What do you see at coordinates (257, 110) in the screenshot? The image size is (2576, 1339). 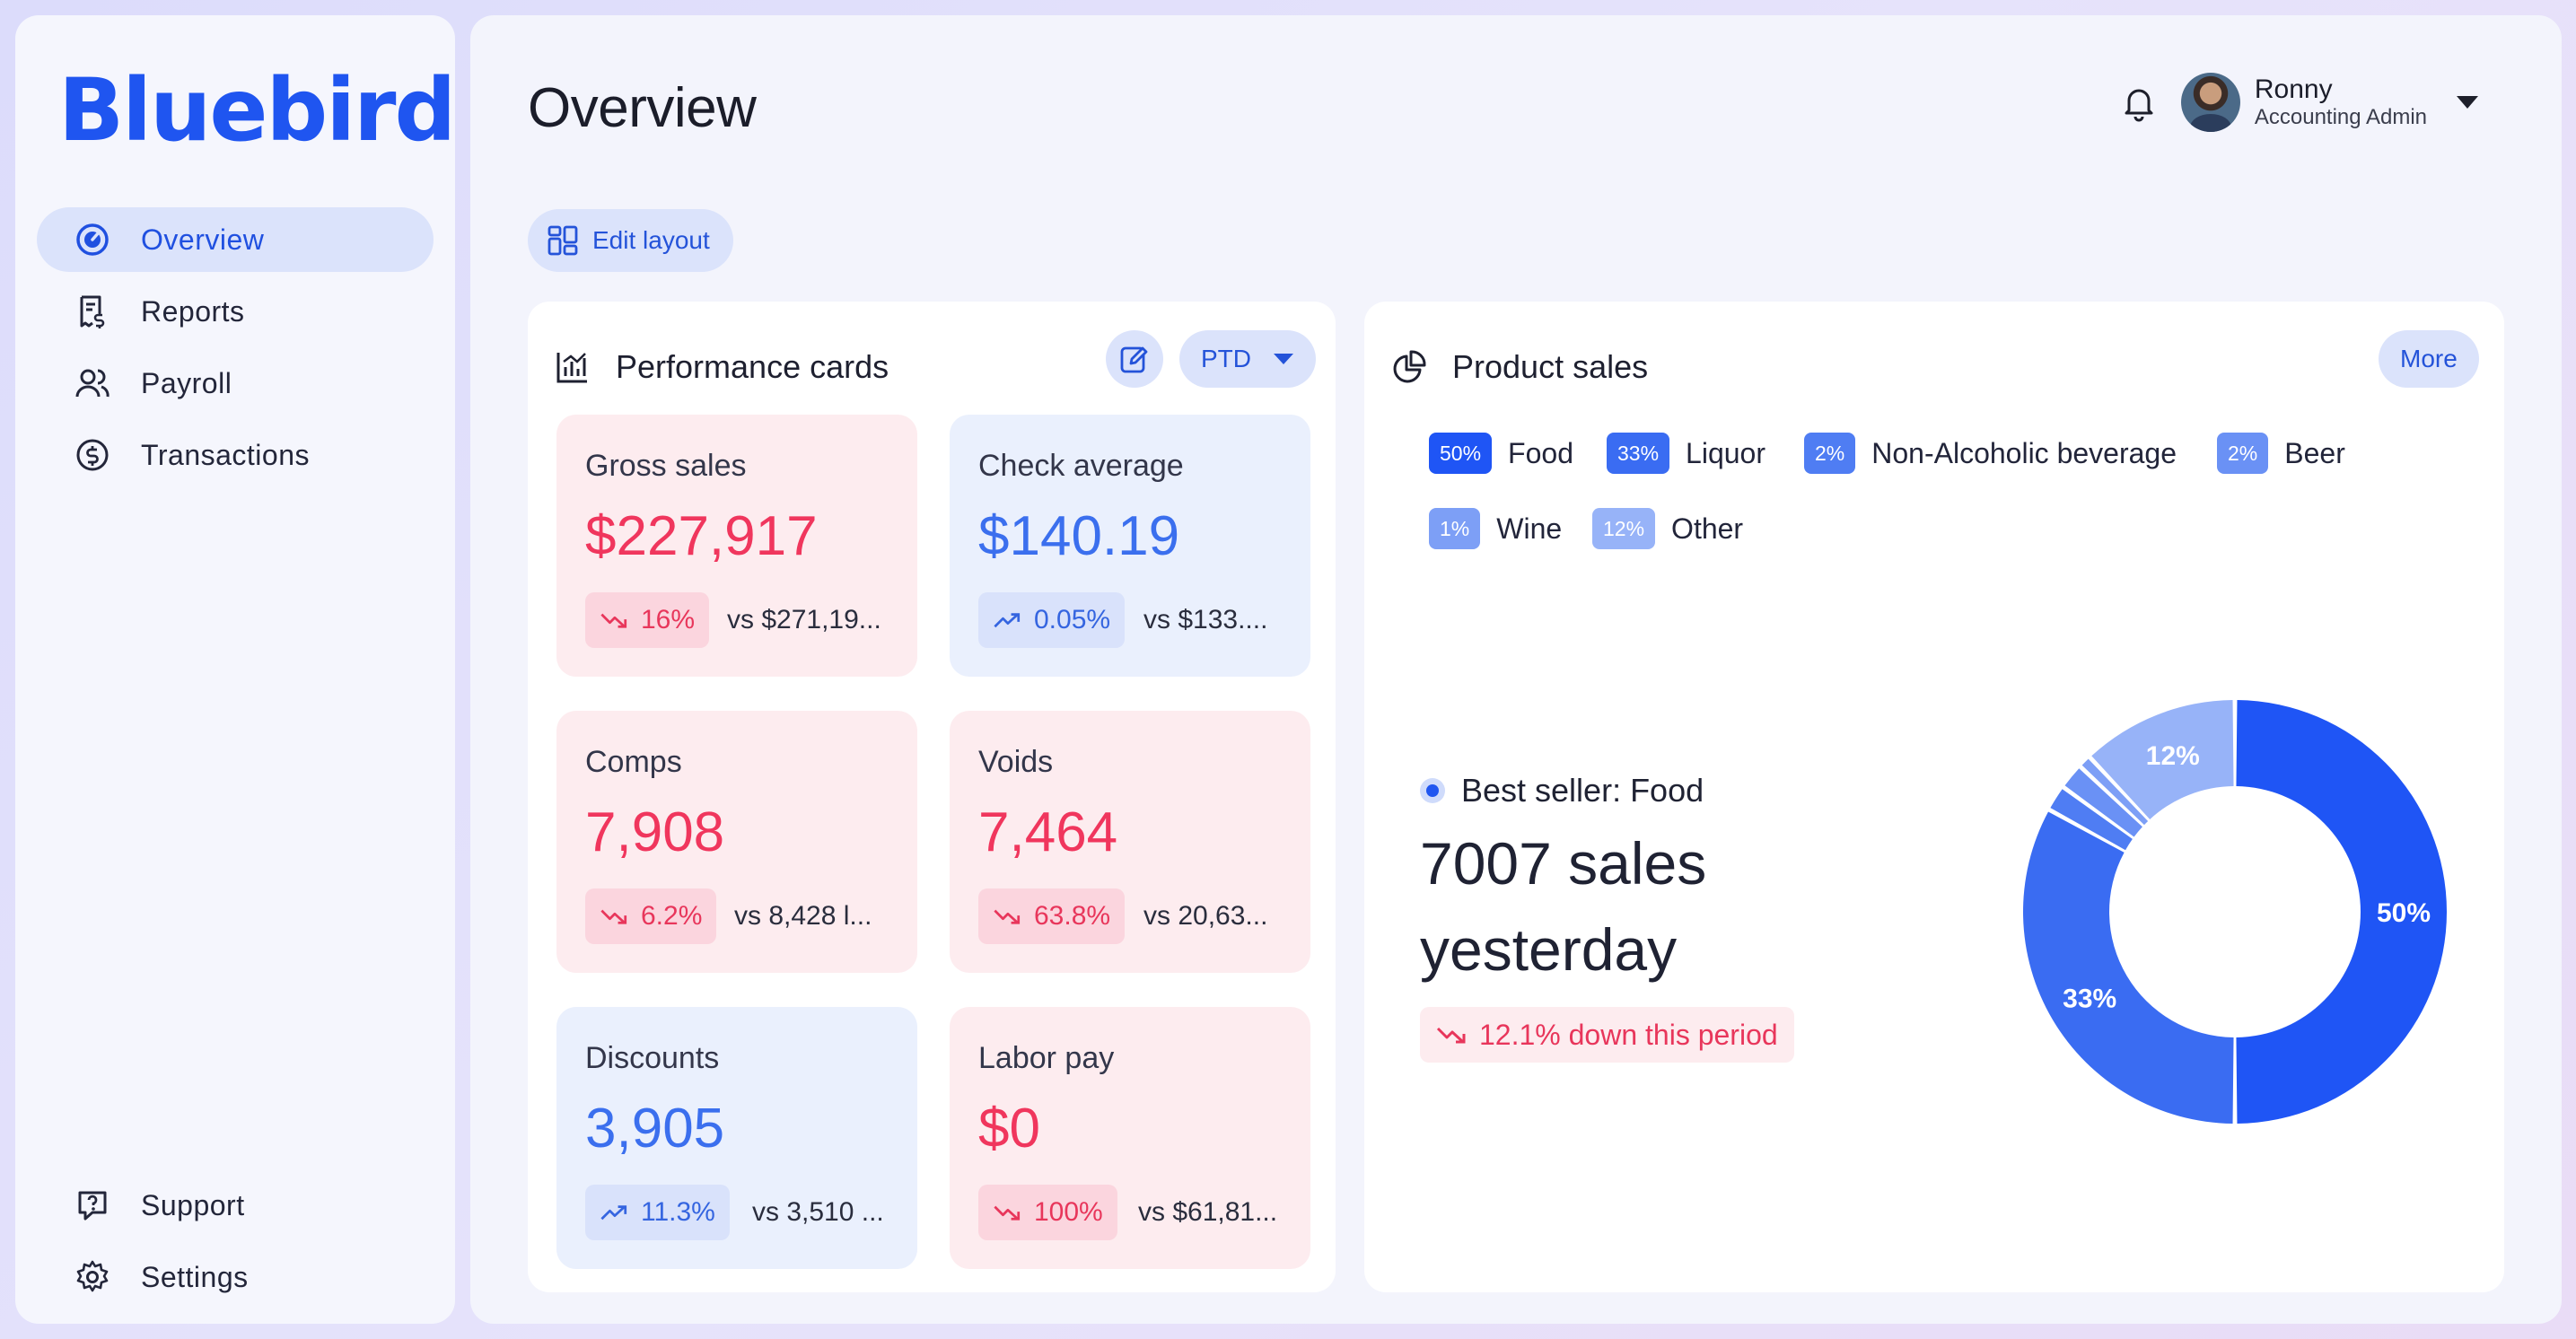 I see `app-logo: Bluebird` at bounding box center [257, 110].